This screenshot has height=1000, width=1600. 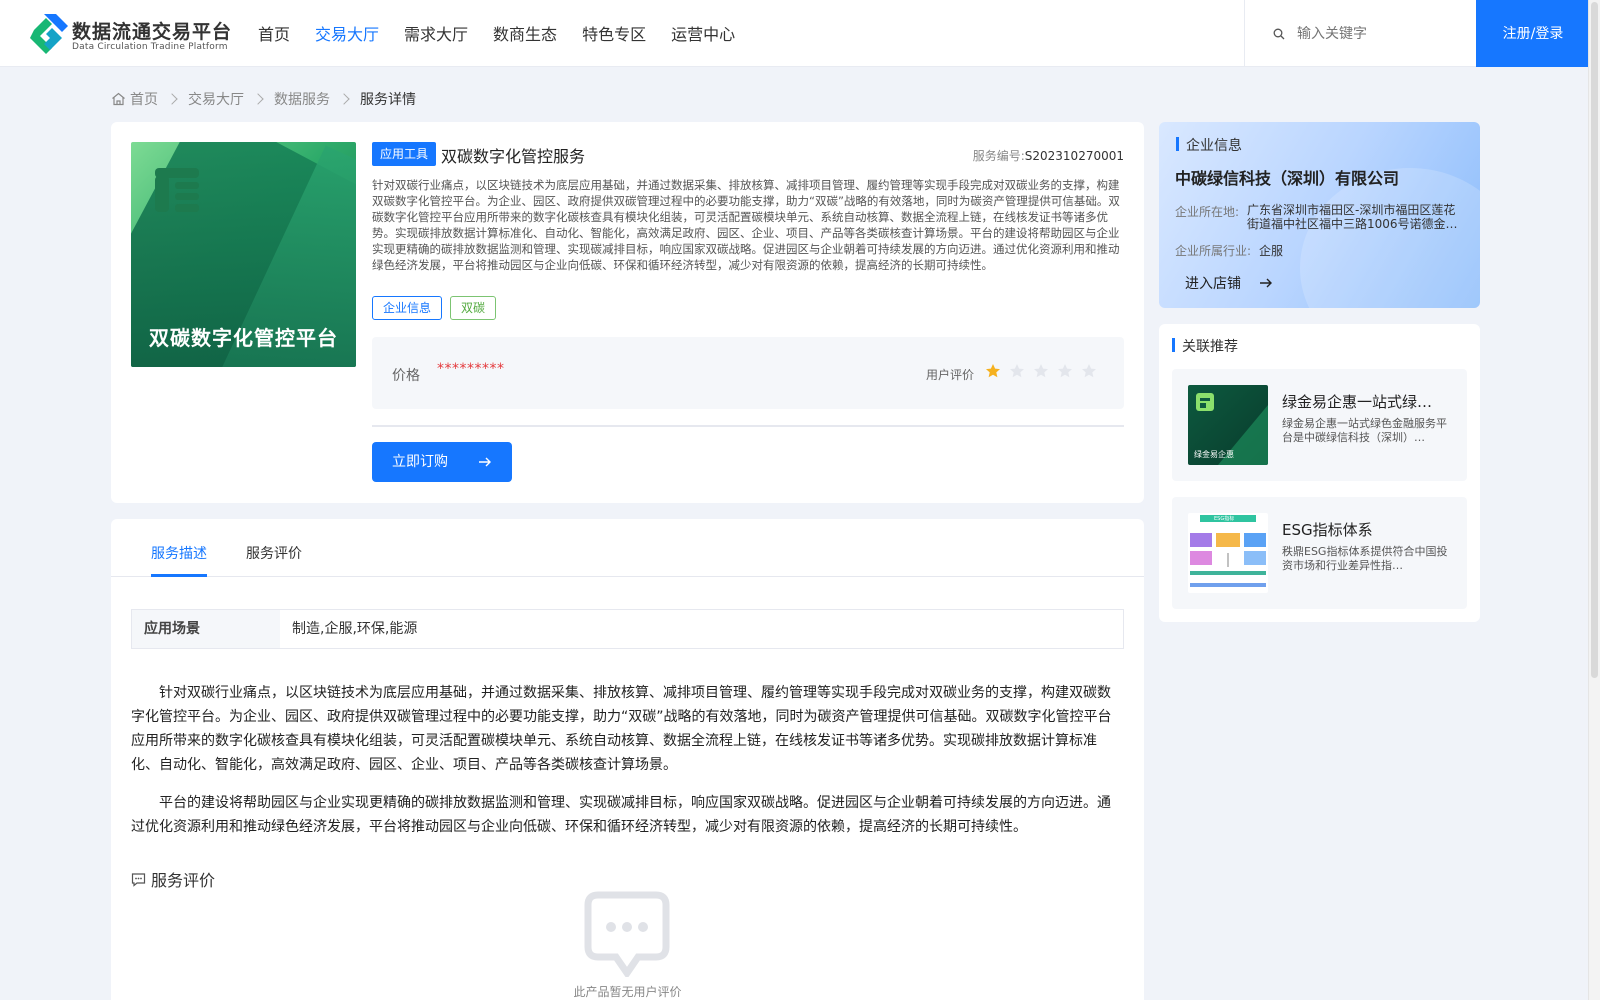 I want to click on related-section-title: 关联推荐, so click(x=1210, y=347).